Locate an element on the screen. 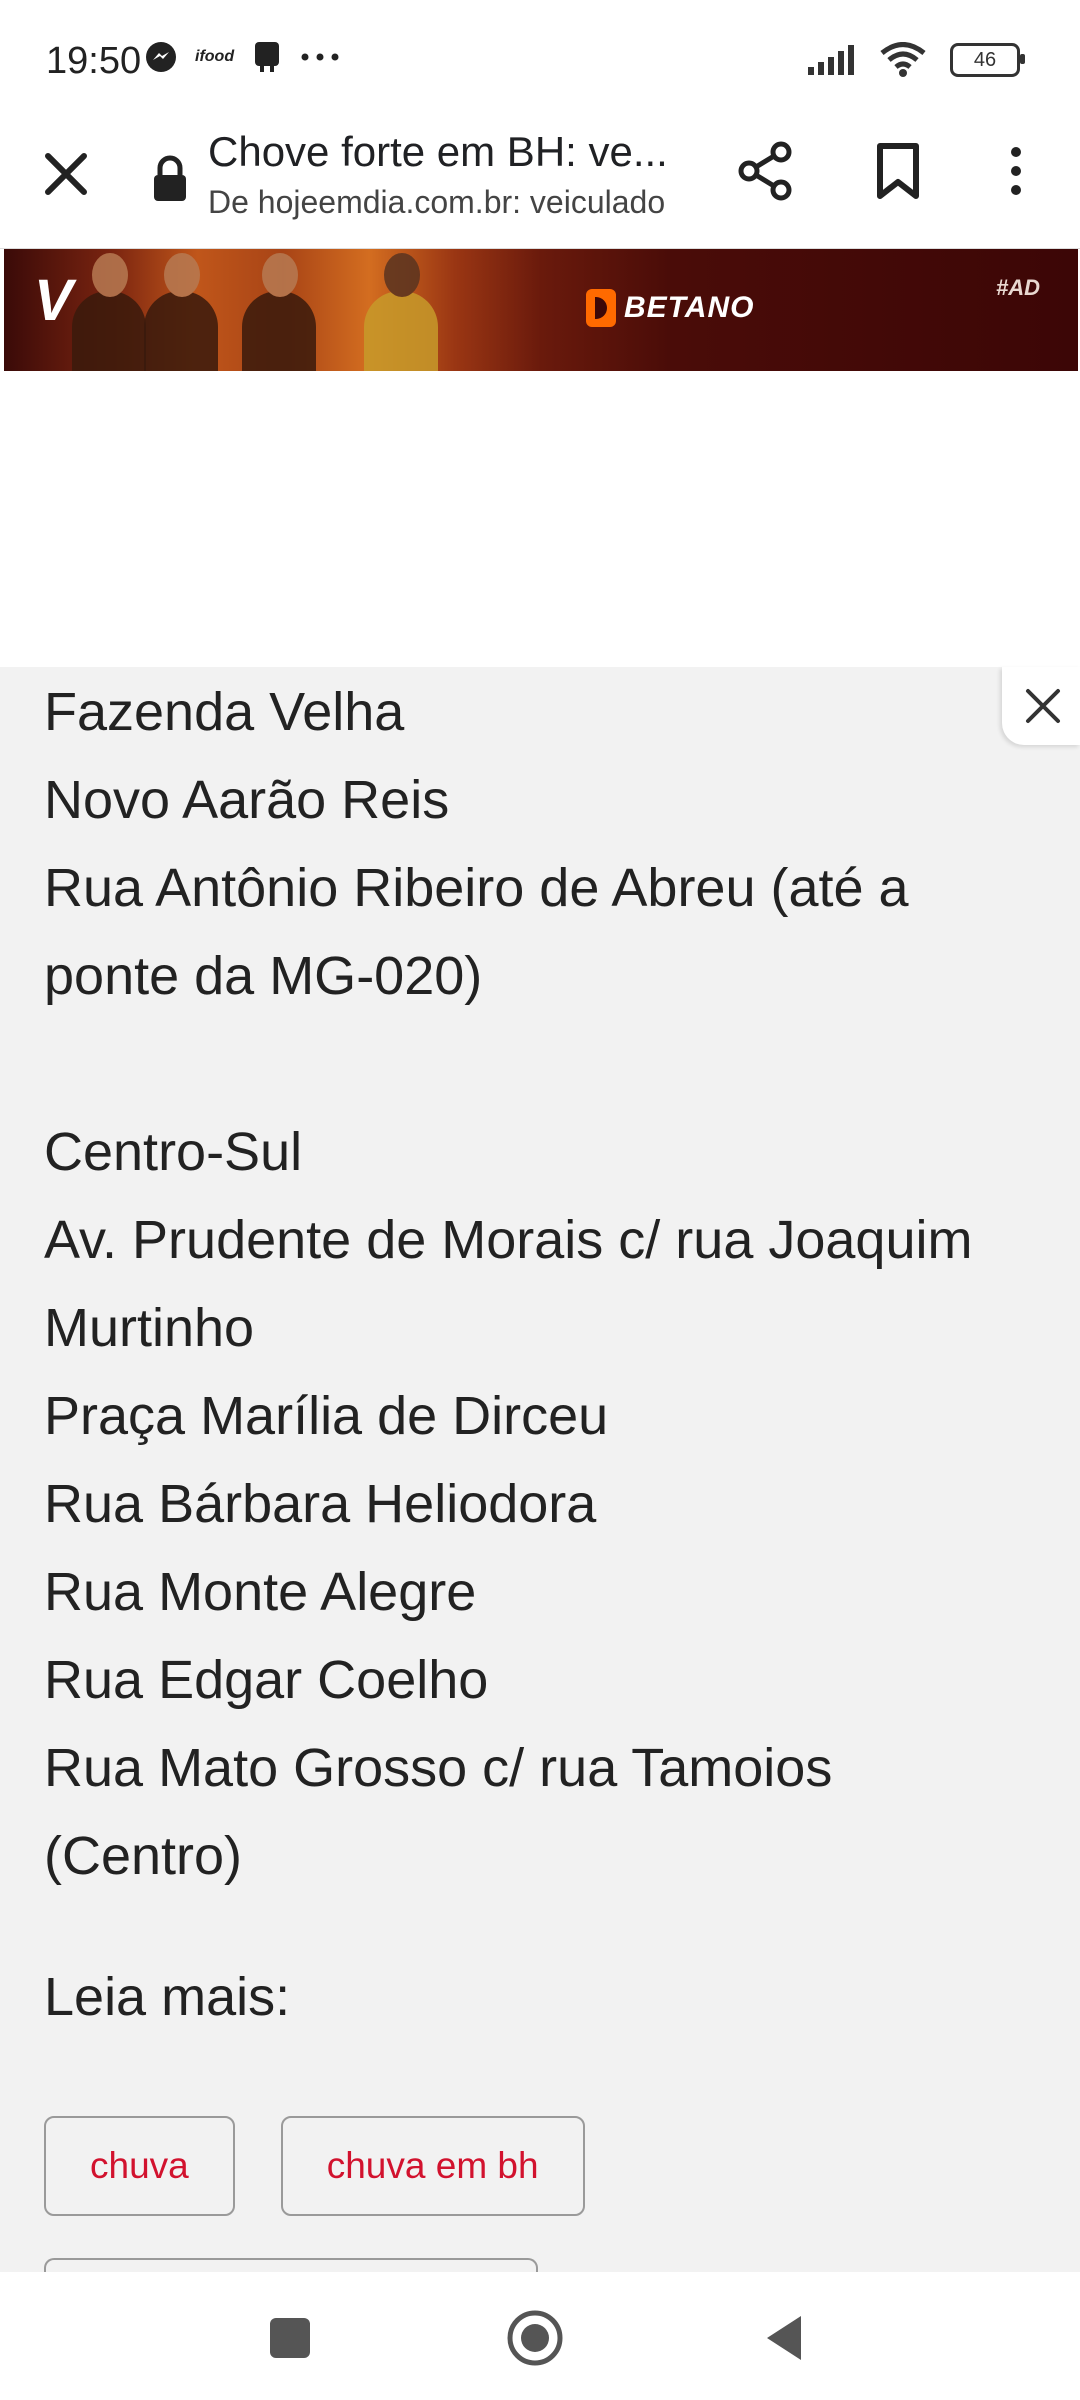 This screenshot has height=2400, width=1080. tag-chuva-em-bh: chuva em bh is located at coordinates (432, 2166).